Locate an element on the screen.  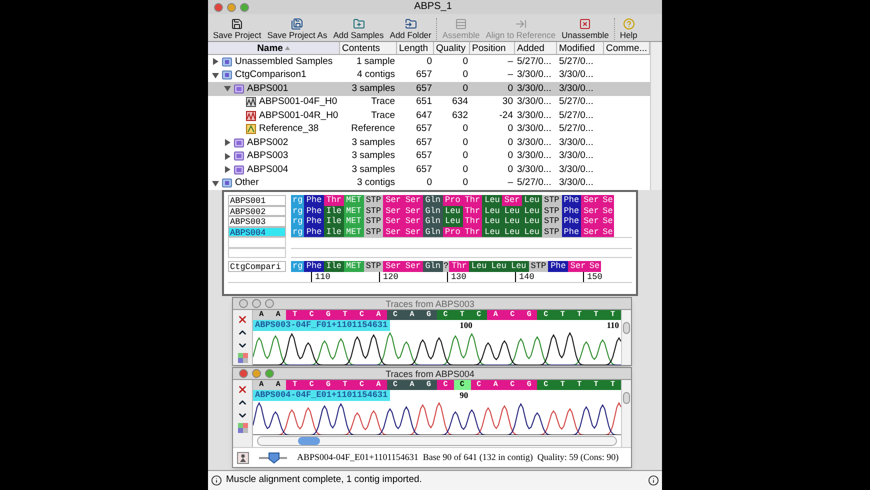
table-cell-text: 1 sample is located at coordinates (375, 62).